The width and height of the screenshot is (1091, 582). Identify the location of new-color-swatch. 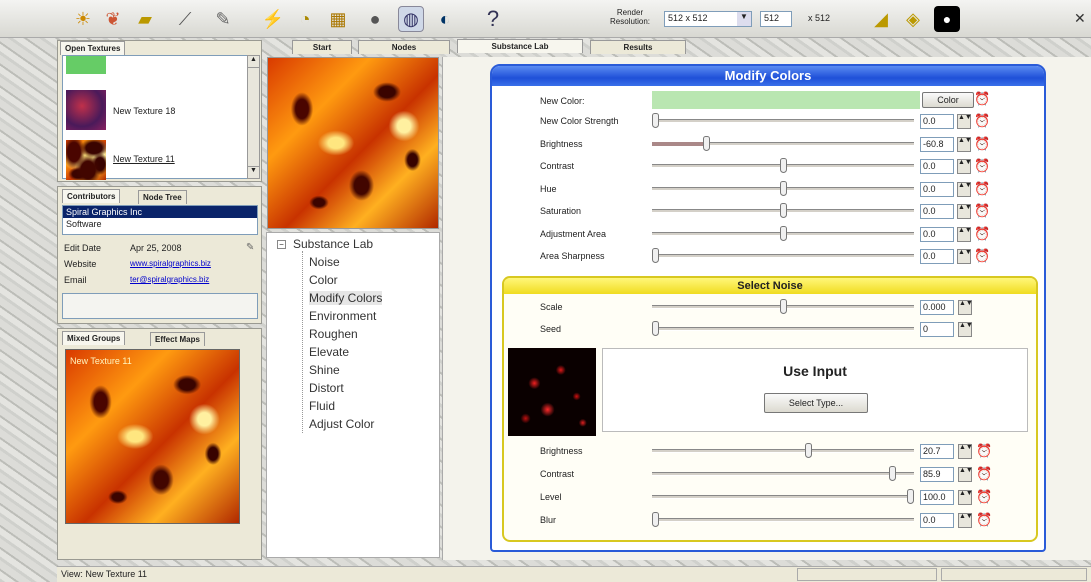
(786, 100).